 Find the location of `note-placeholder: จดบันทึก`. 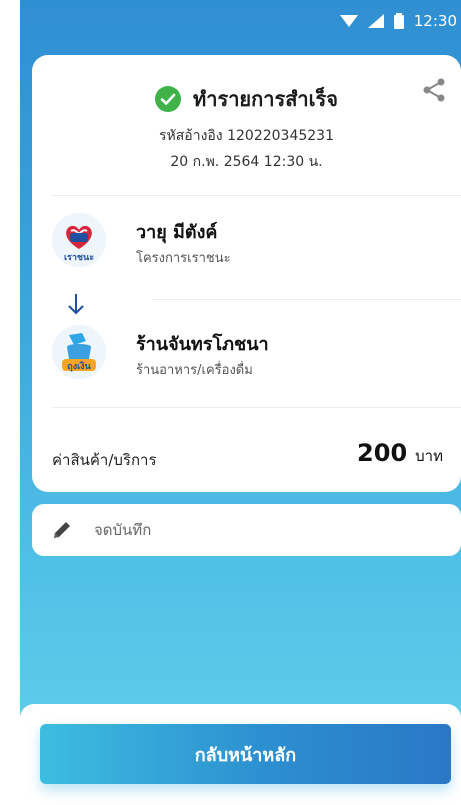

note-placeholder: จดบันทึก is located at coordinates (123, 530).